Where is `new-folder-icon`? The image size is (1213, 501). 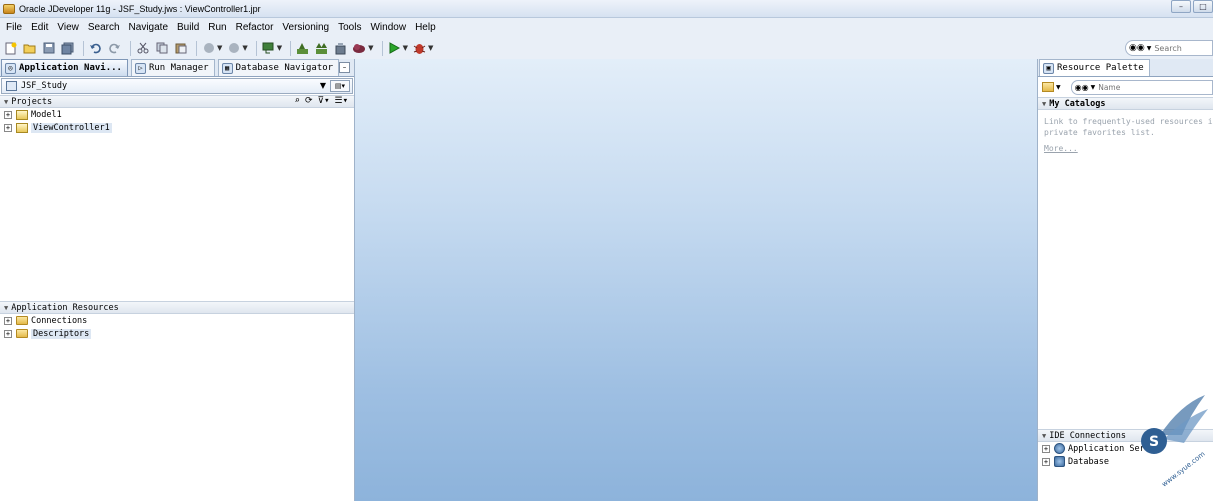
new-folder-icon is located at coordinates (1048, 87).